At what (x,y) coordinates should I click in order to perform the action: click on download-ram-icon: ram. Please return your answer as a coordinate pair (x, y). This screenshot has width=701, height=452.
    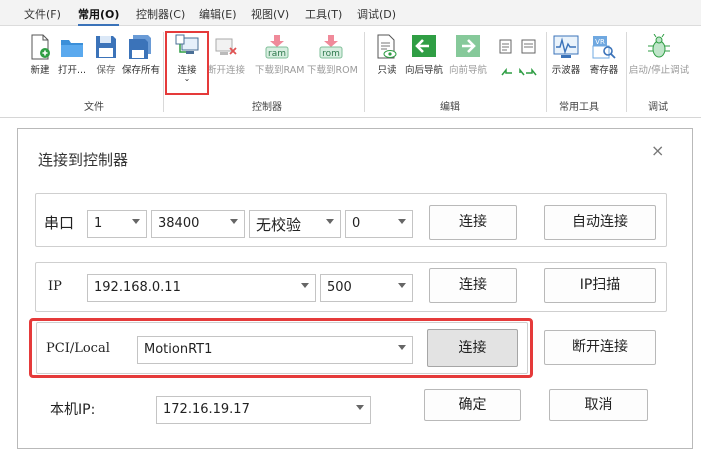
    Looking at the image, I should click on (277, 47).